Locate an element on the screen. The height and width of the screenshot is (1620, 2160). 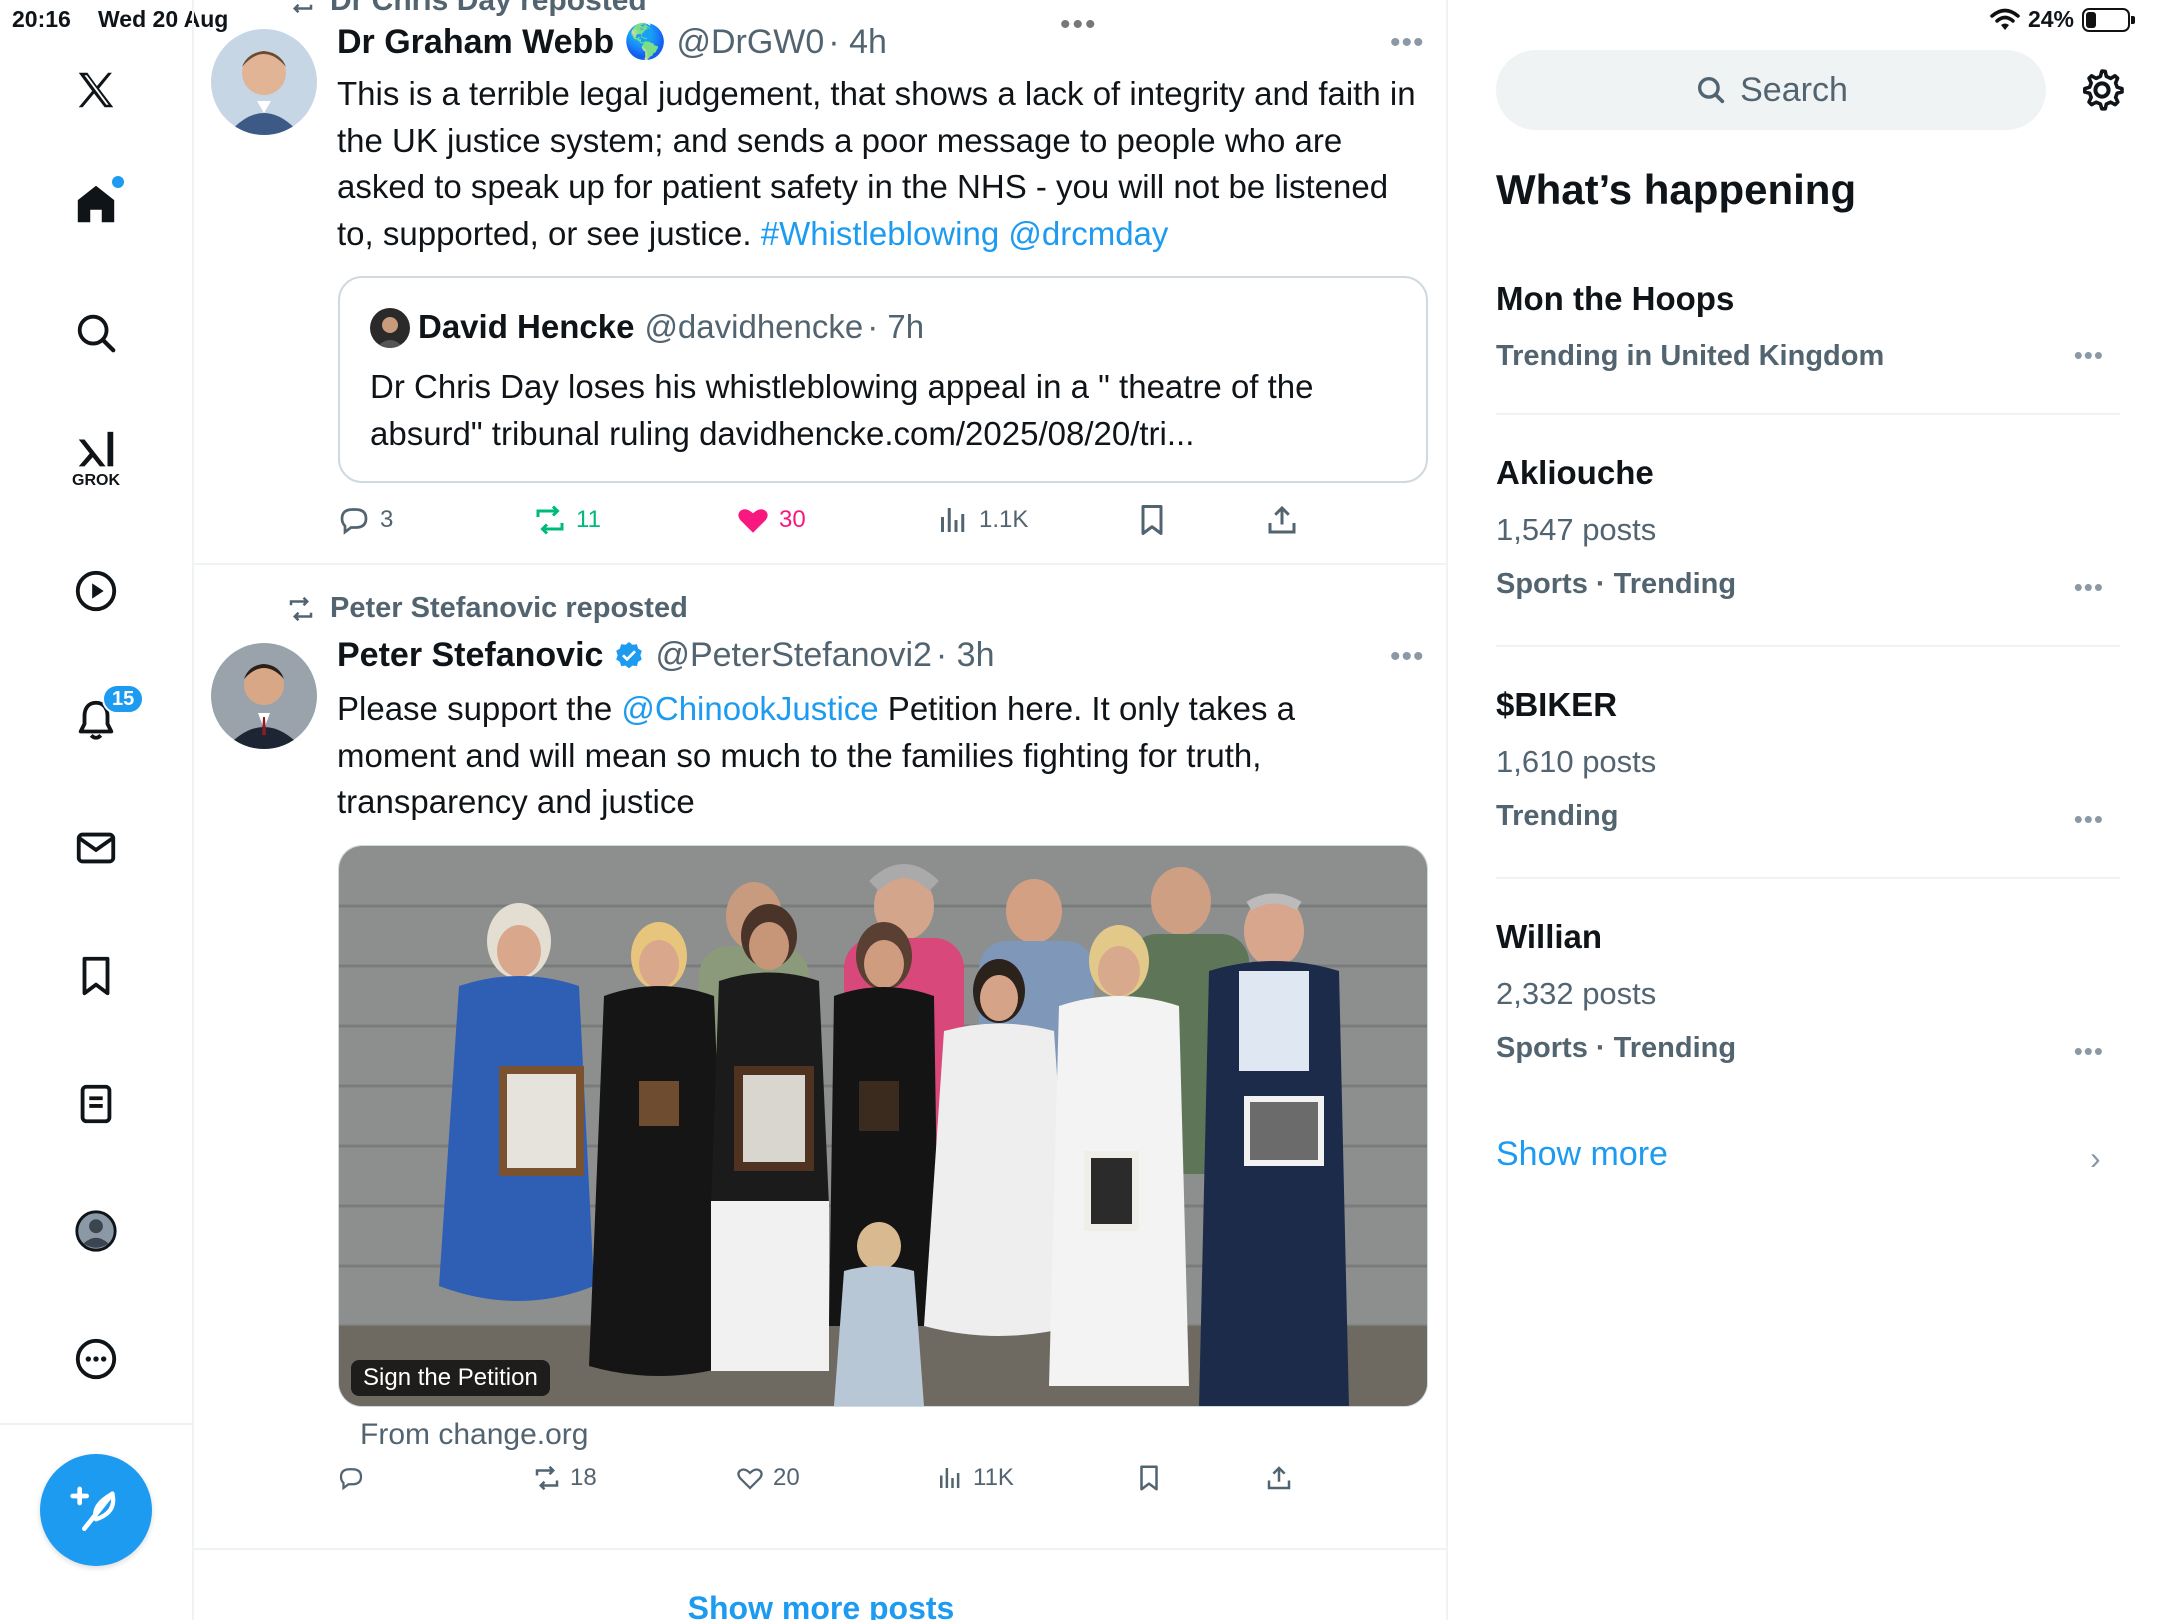
grok-label: GROK is located at coordinates (96, 480).